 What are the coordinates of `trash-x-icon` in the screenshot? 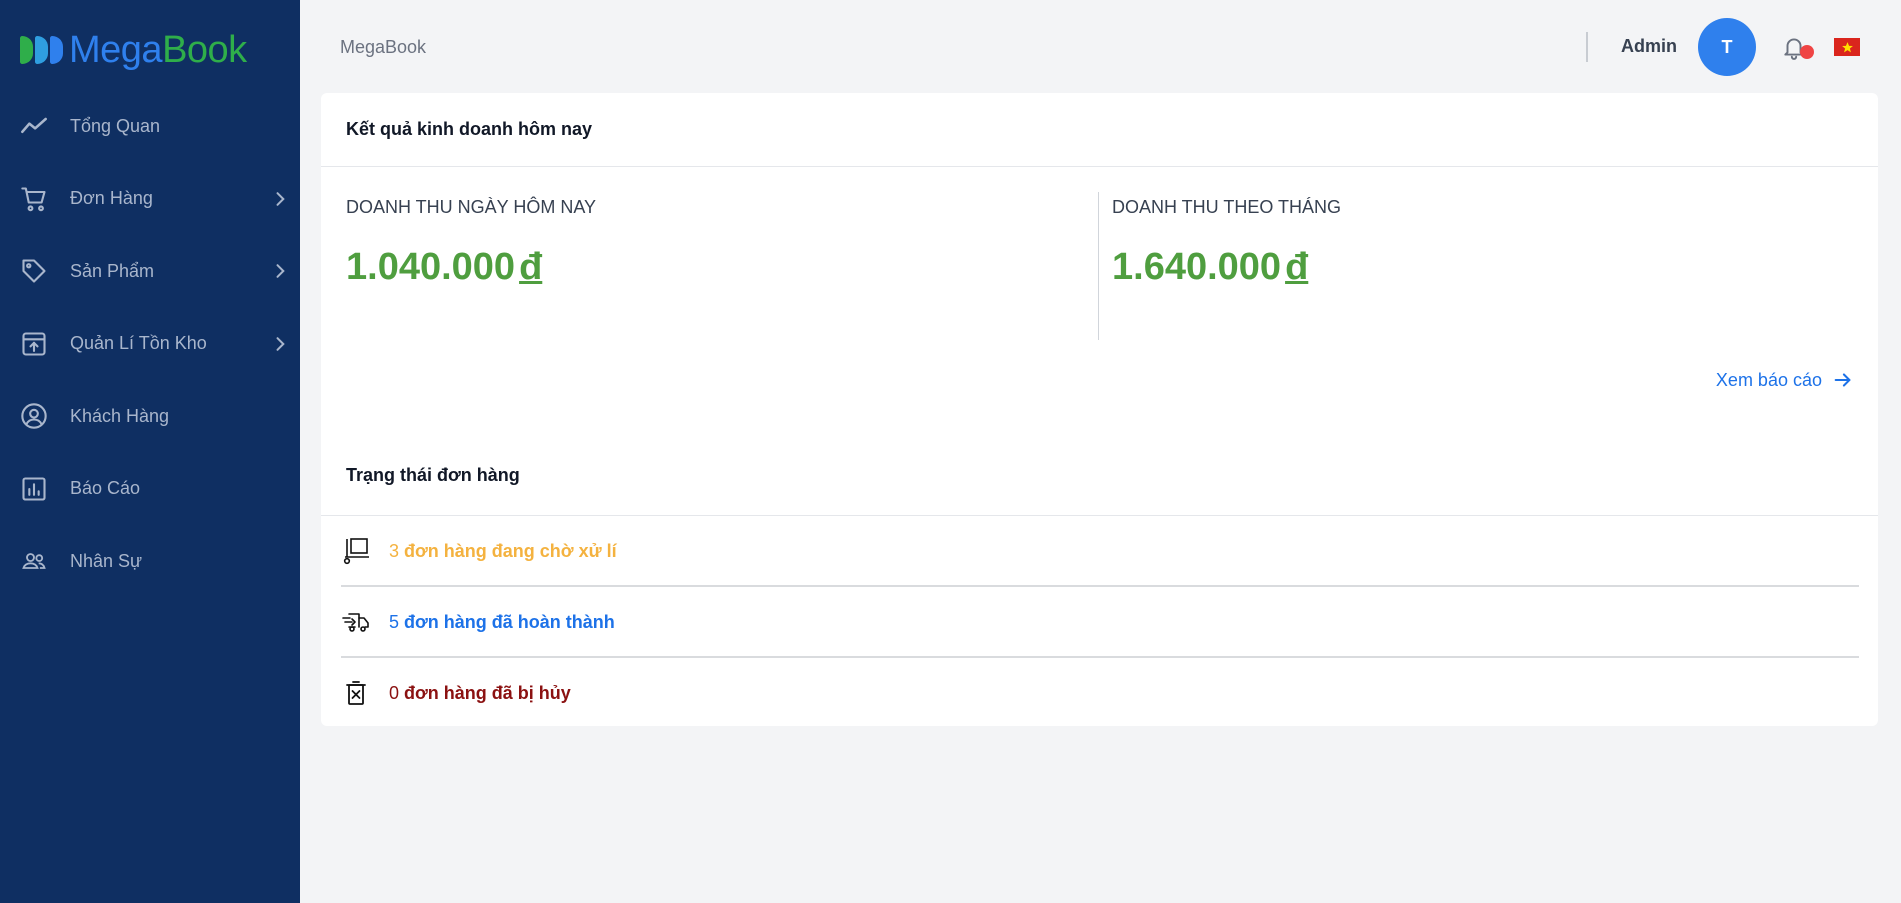 It's located at (356, 693).